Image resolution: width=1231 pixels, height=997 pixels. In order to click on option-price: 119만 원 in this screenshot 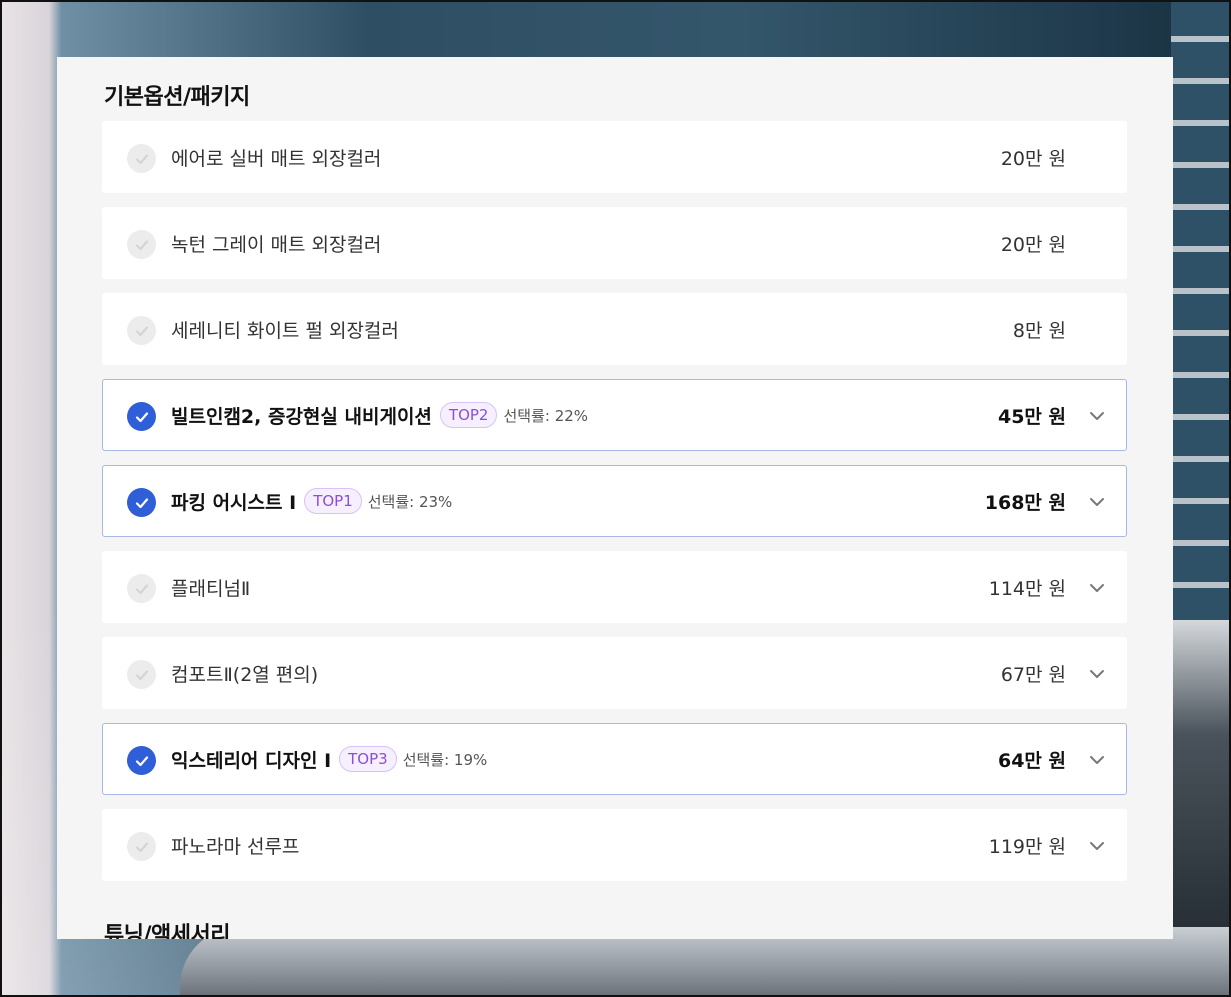, I will do `click(1027, 846)`.